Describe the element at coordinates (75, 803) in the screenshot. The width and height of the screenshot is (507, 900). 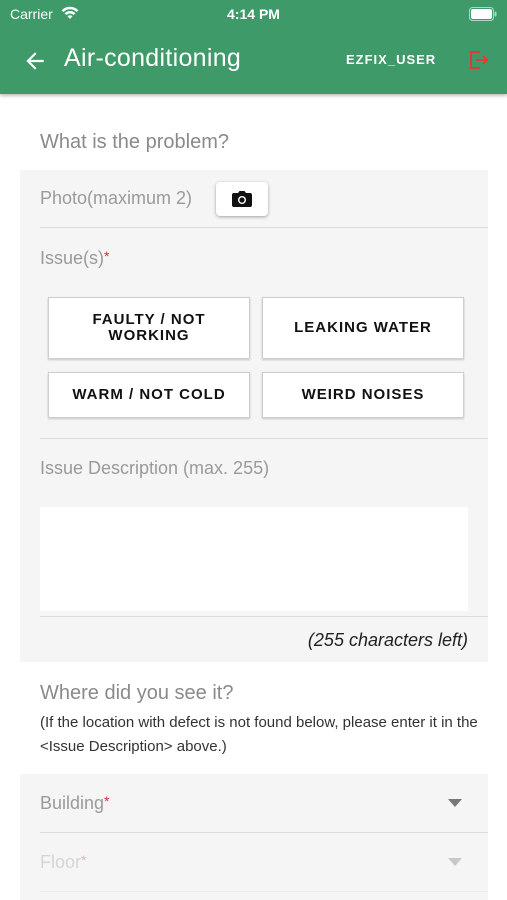
I see `building-label: Building*` at that location.